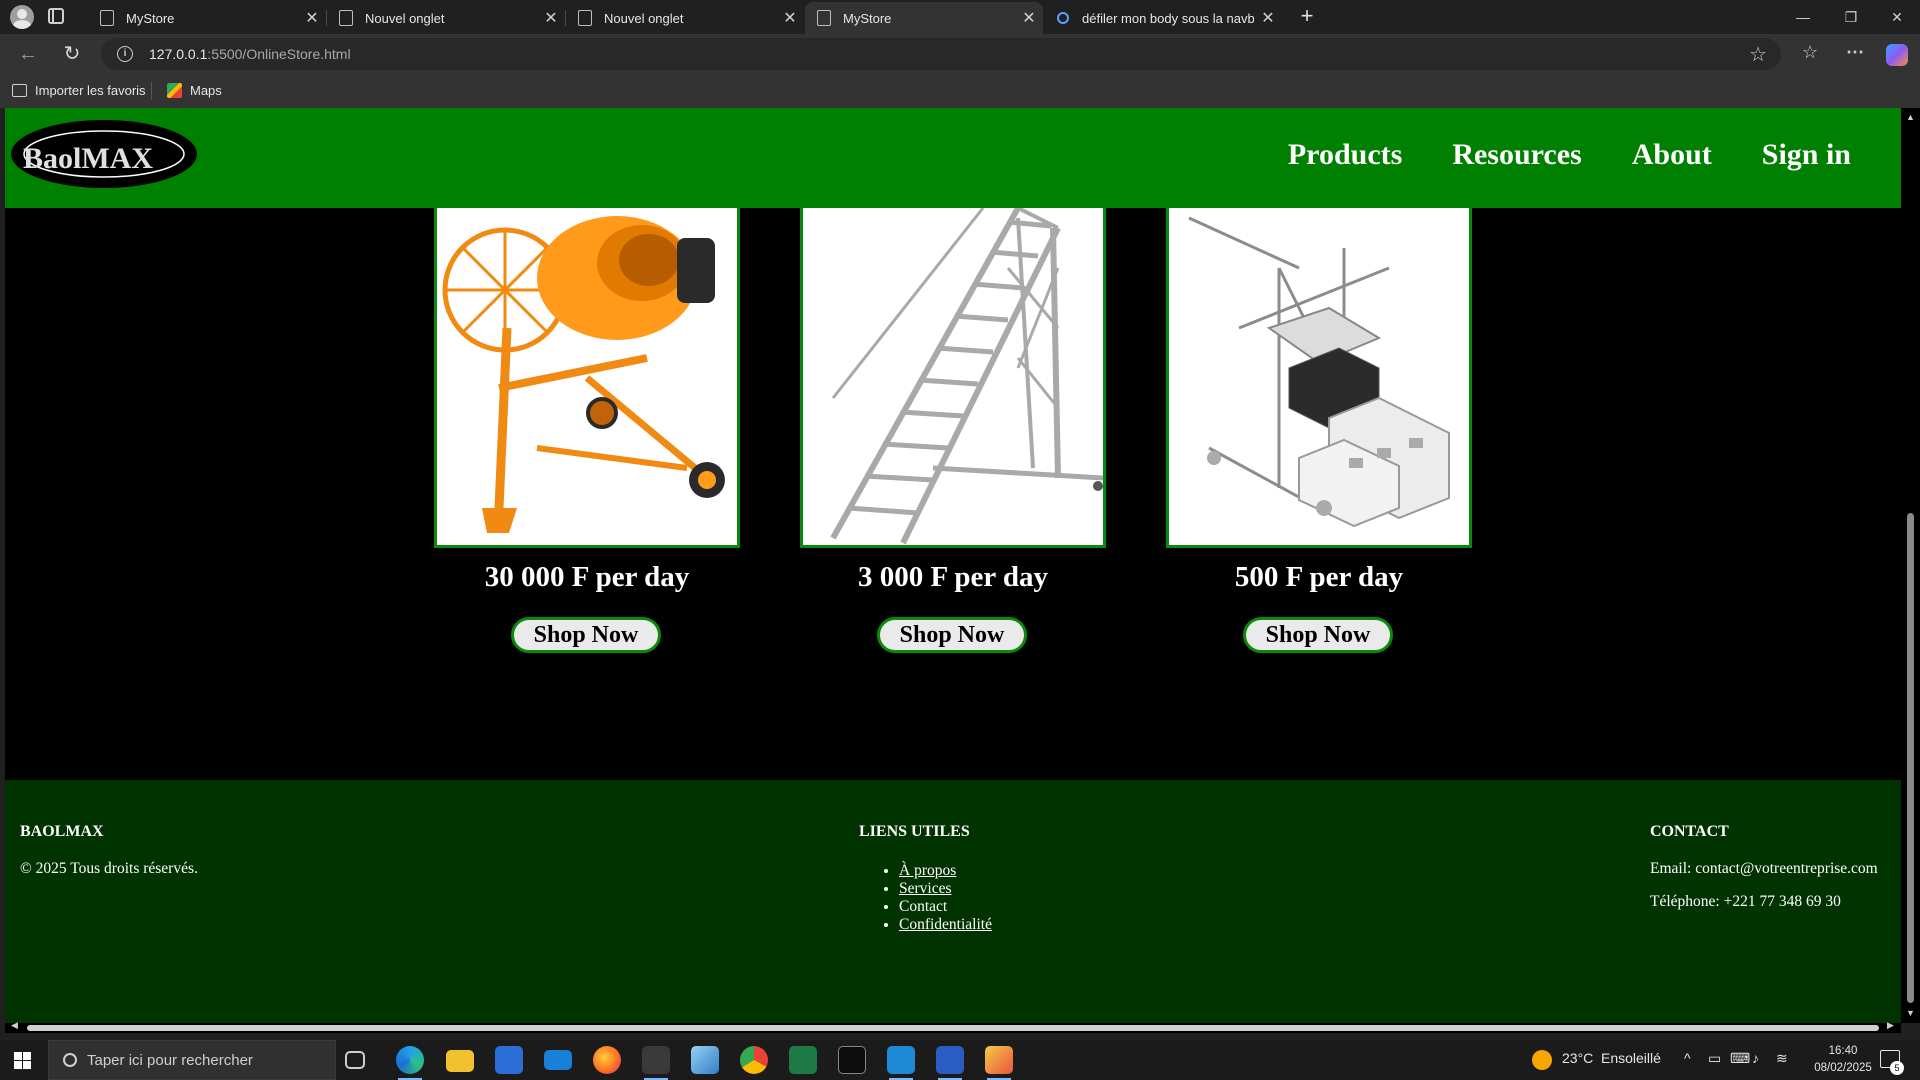 This screenshot has width=1920, height=1080. I want to click on footer-link-services: Services, so click(925, 888).